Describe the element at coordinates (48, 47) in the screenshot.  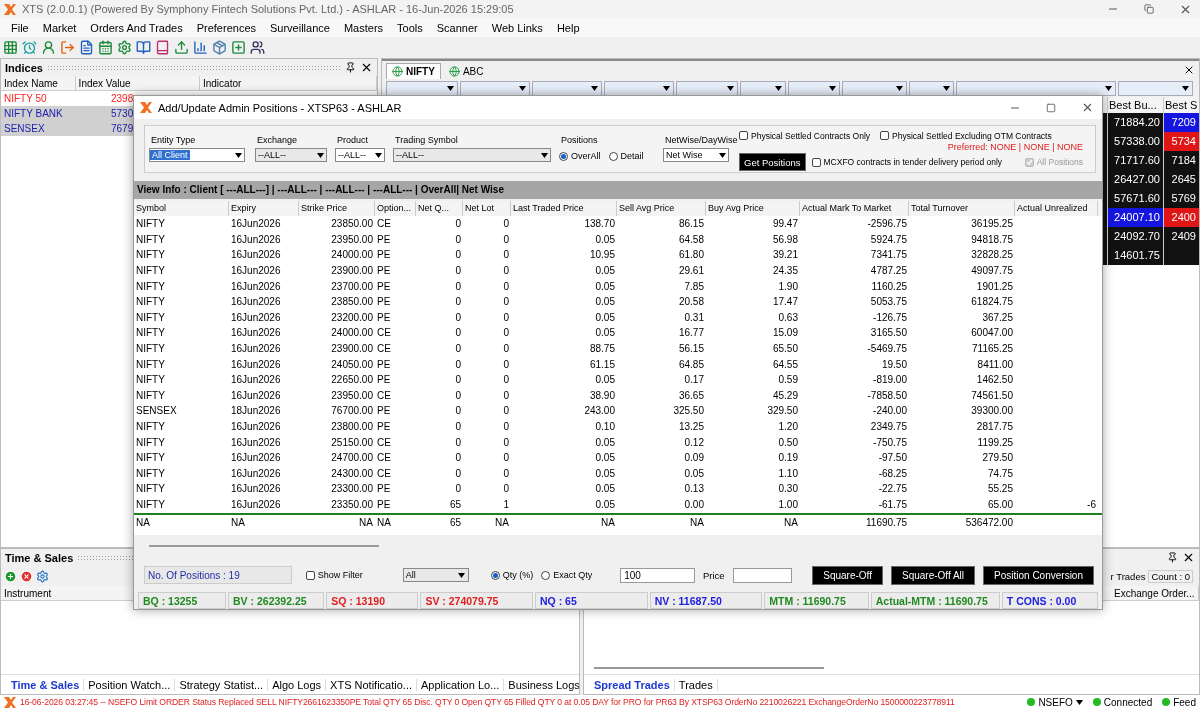
I see `person-icon` at that location.